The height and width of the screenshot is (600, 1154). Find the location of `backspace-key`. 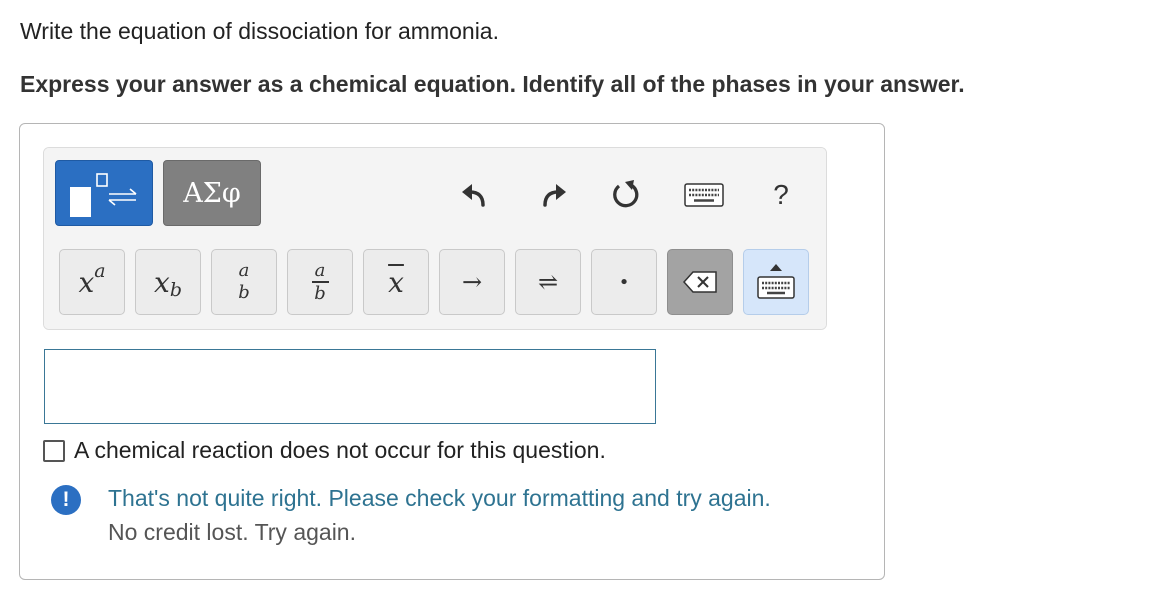

backspace-key is located at coordinates (700, 282).